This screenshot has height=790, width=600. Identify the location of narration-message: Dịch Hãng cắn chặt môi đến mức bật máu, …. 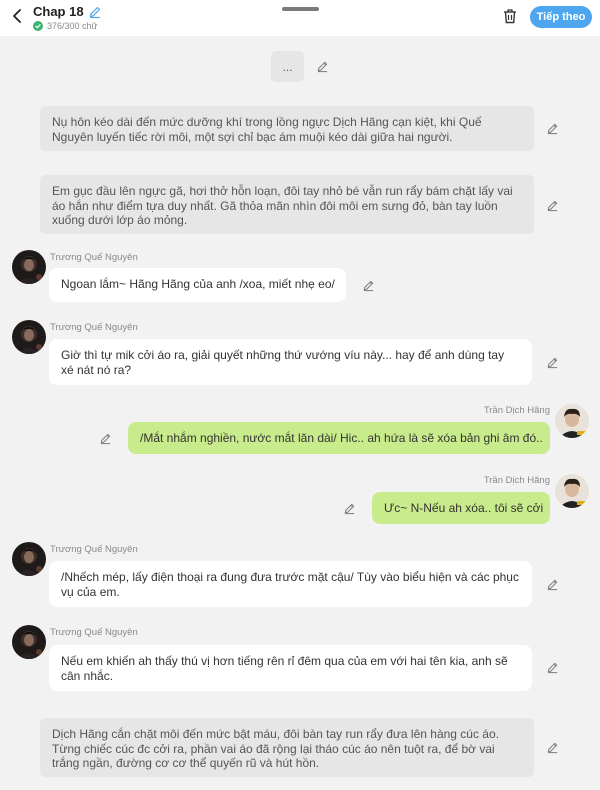
(287, 747).